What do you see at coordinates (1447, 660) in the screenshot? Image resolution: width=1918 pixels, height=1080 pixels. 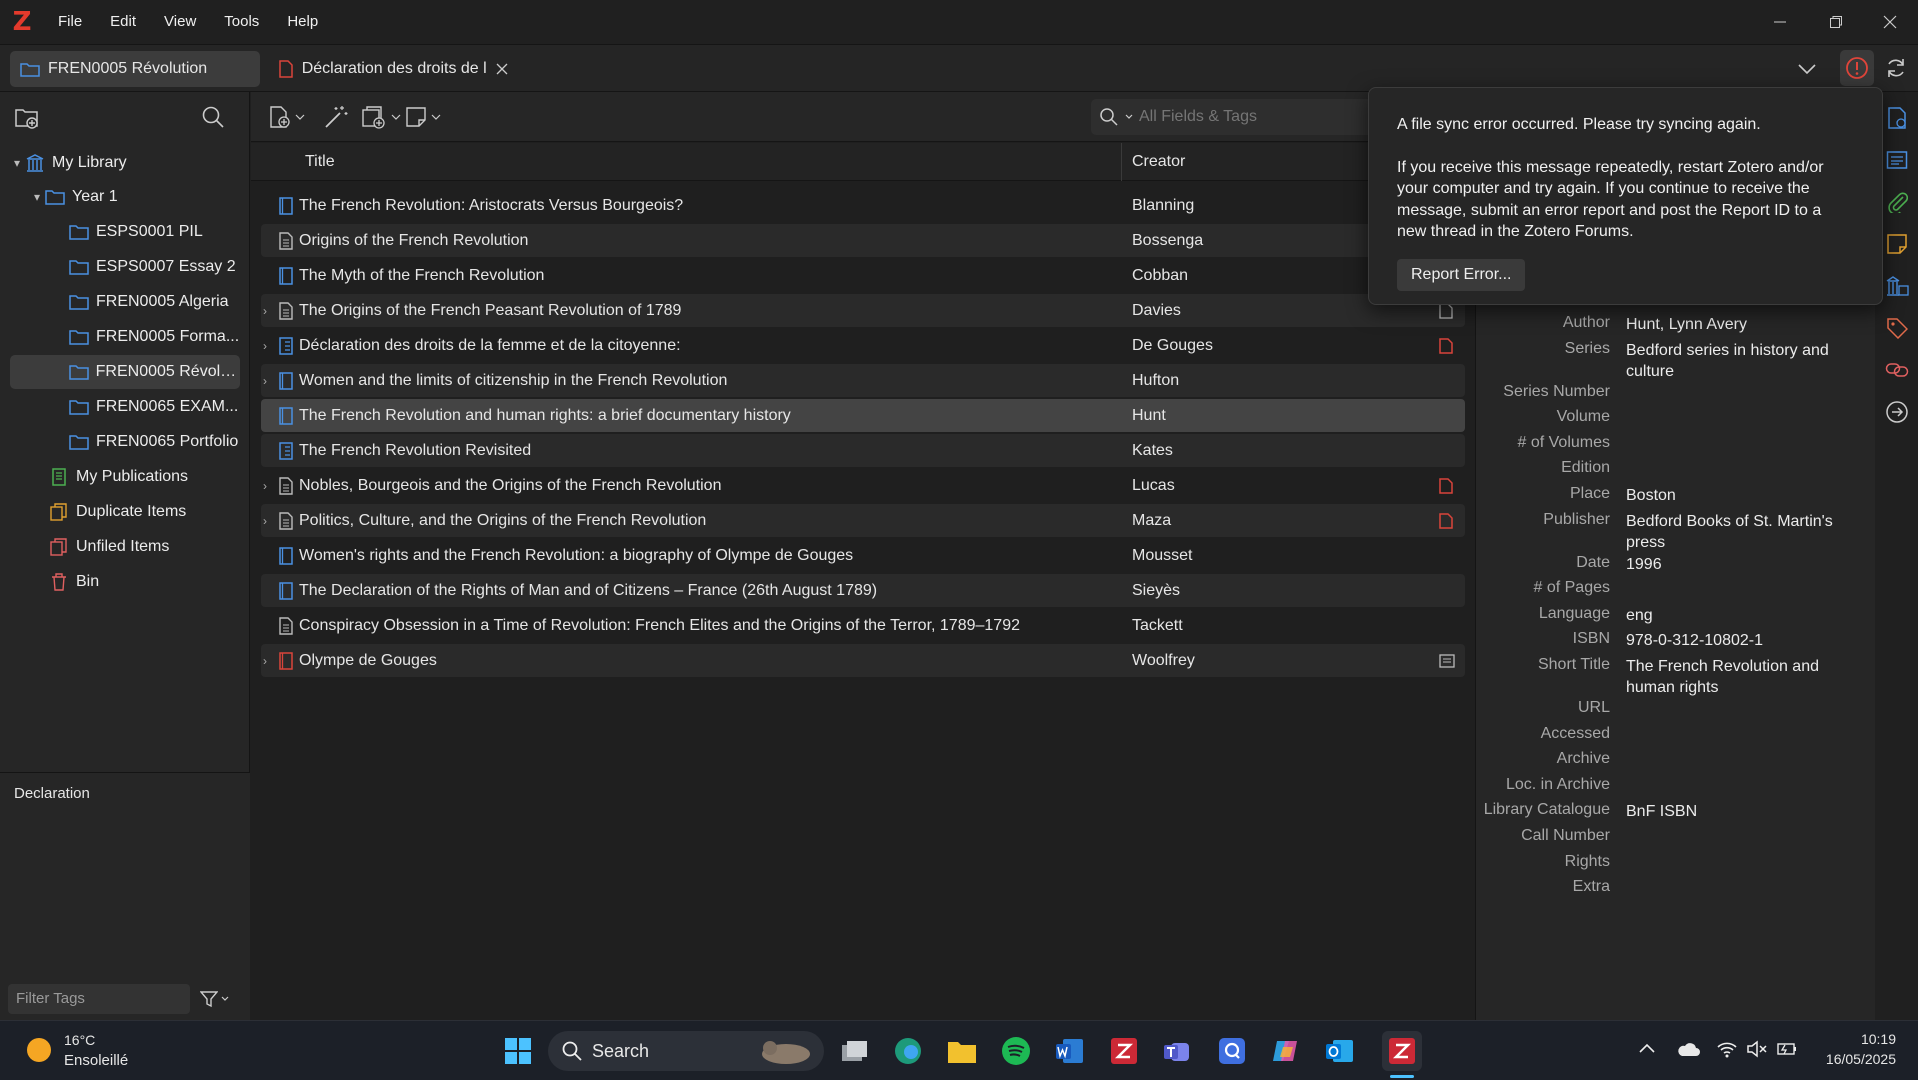 I see `snapshot-attachment-icon` at bounding box center [1447, 660].